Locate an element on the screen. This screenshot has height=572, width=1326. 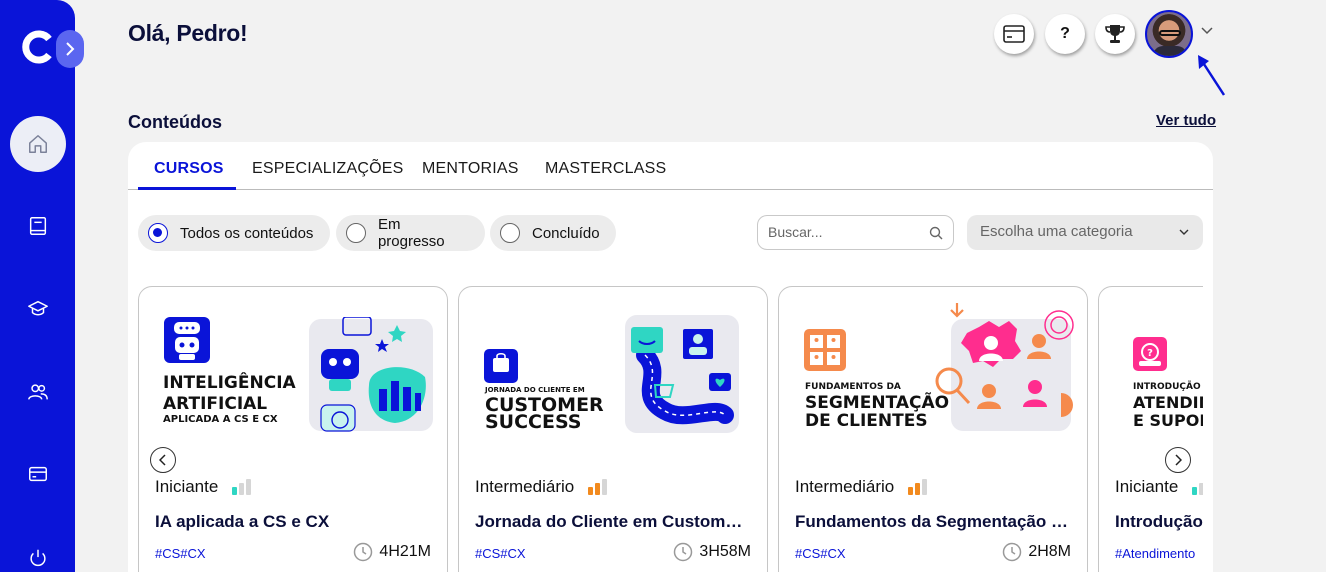
customer-journey-illustration is located at coordinates (682, 374).